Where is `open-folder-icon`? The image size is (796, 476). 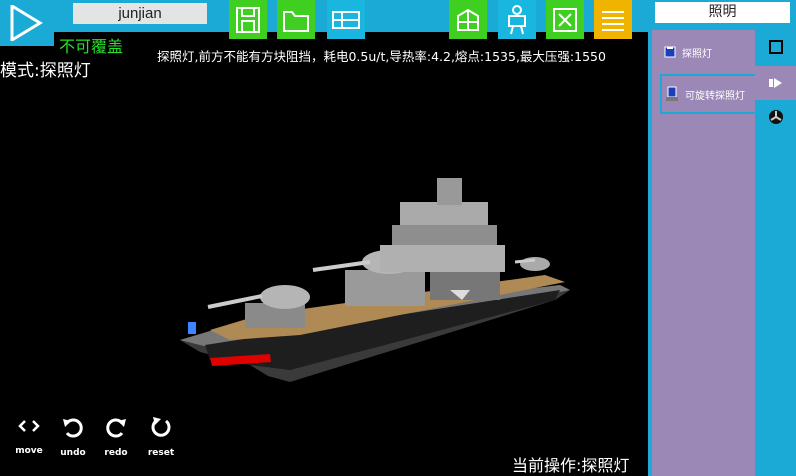 open-folder-icon is located at coordinates (296, 21).